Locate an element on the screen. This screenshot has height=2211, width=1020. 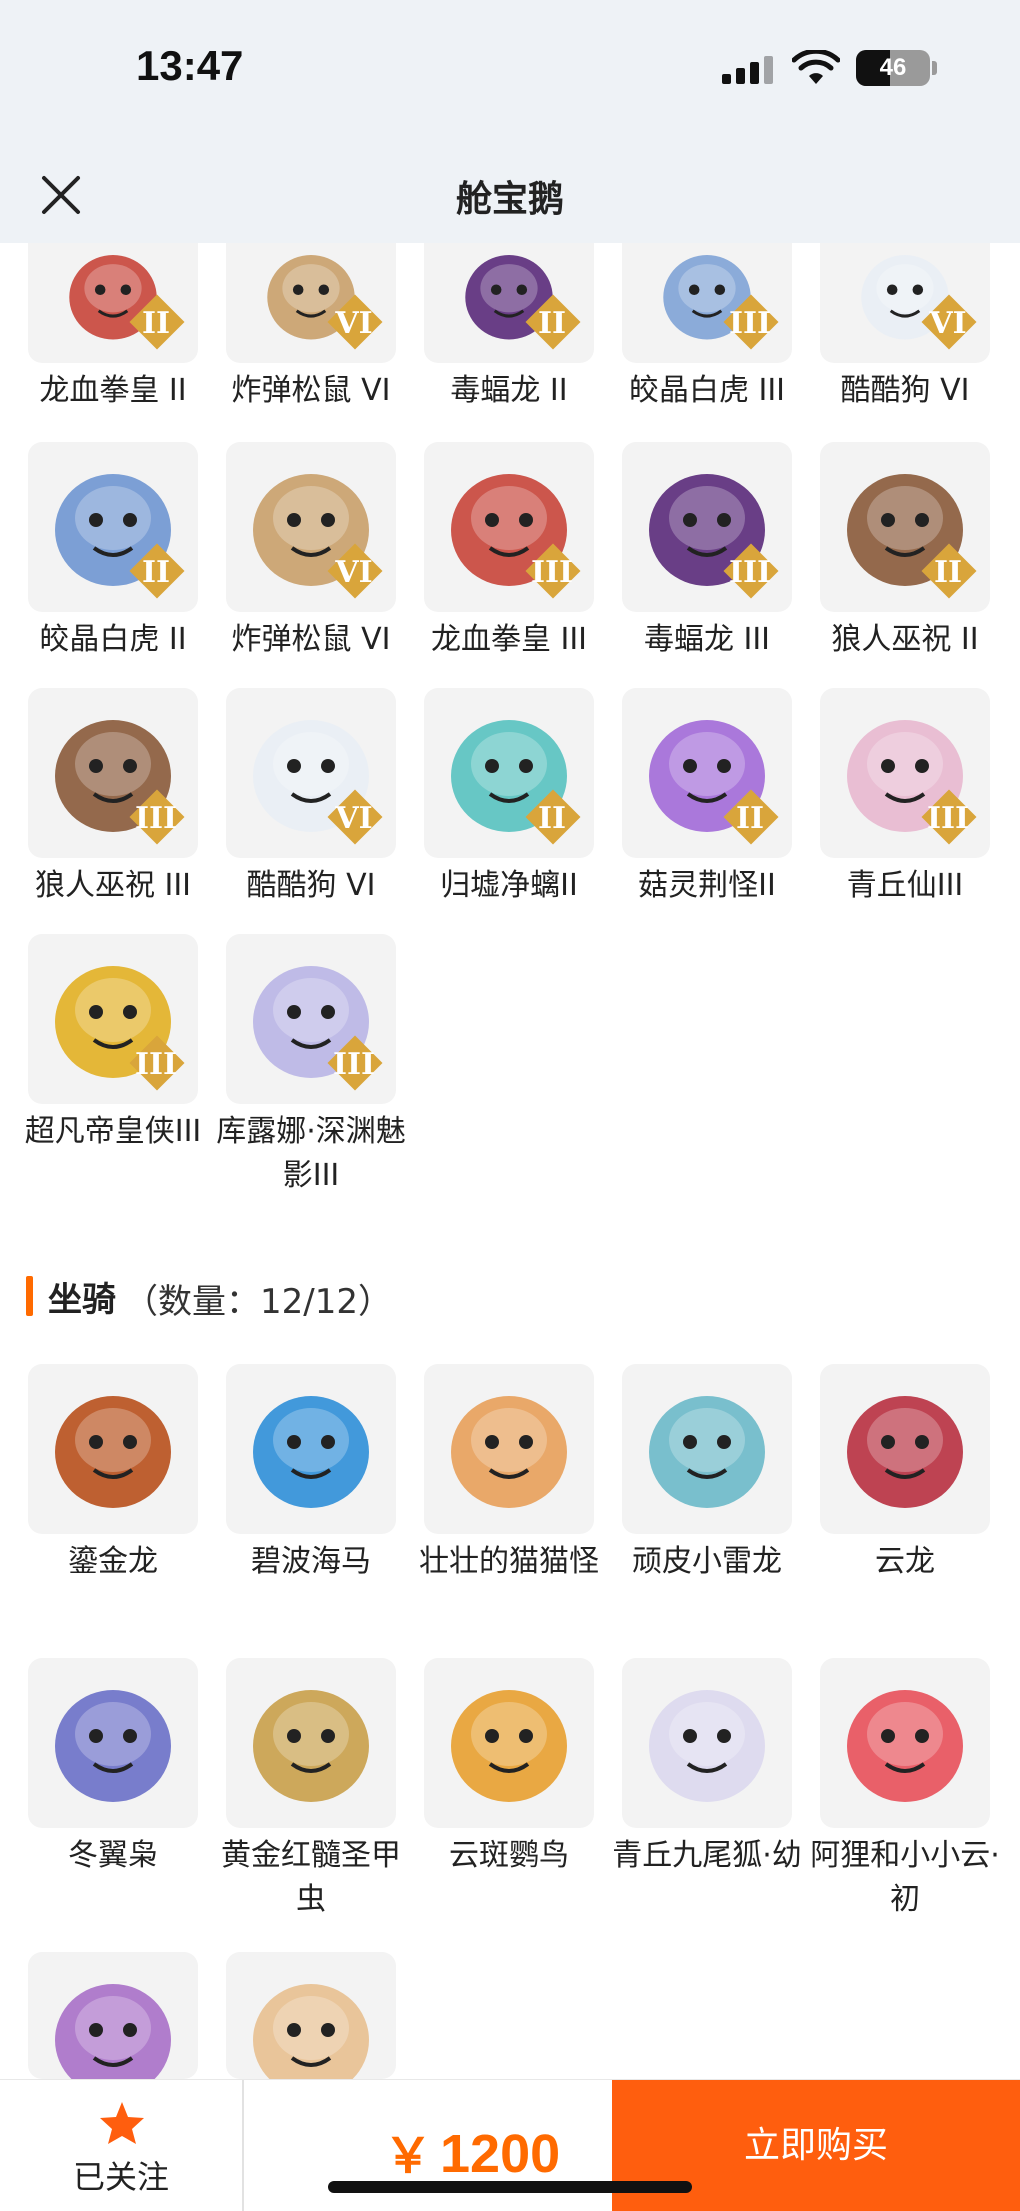
mount-name: 青丘九尾狐·幼 is located at coordinates (707, 1855).